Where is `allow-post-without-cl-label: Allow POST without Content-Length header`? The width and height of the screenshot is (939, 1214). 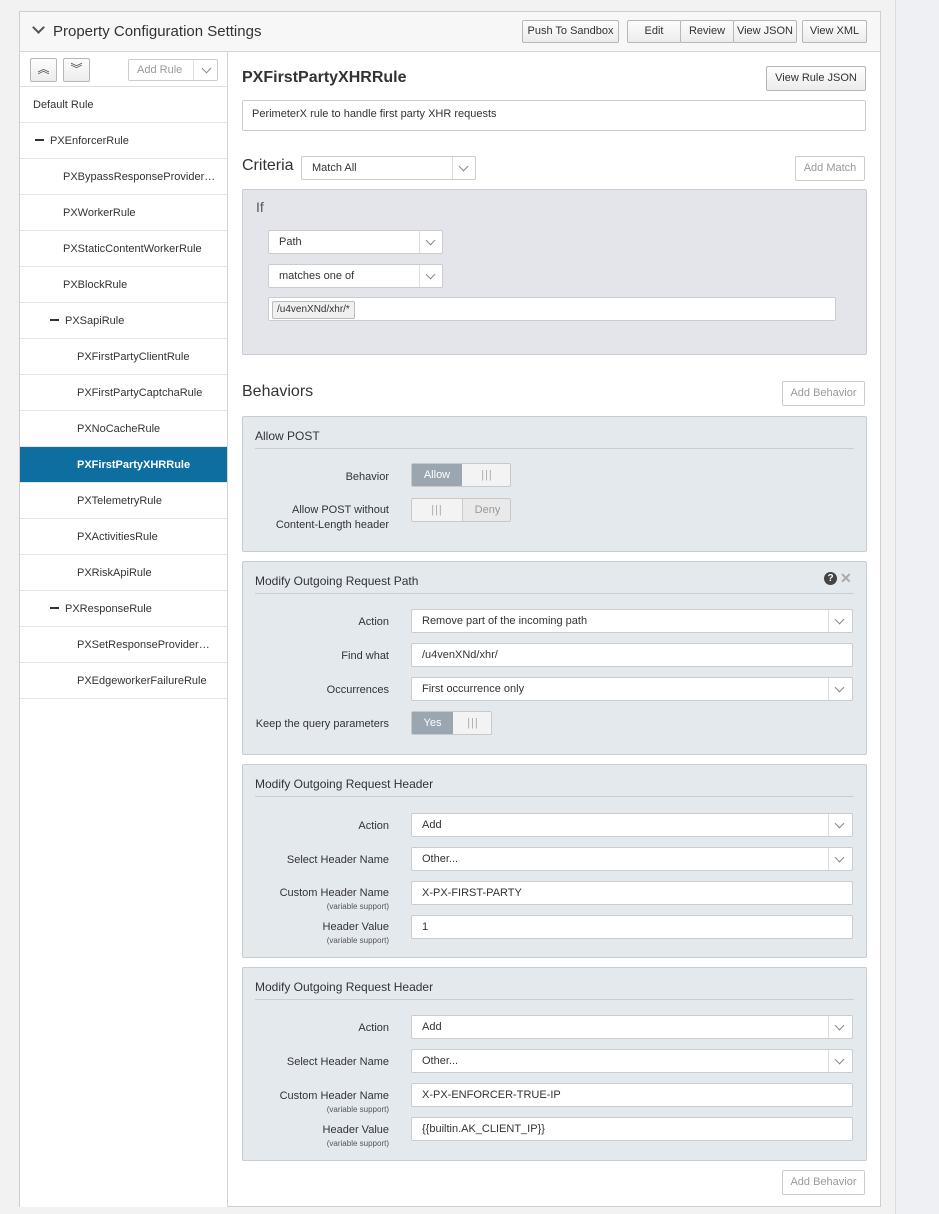 allow-post-without-cl-label: Allow POST without Content-Length header is located at coordinates (332, 518).